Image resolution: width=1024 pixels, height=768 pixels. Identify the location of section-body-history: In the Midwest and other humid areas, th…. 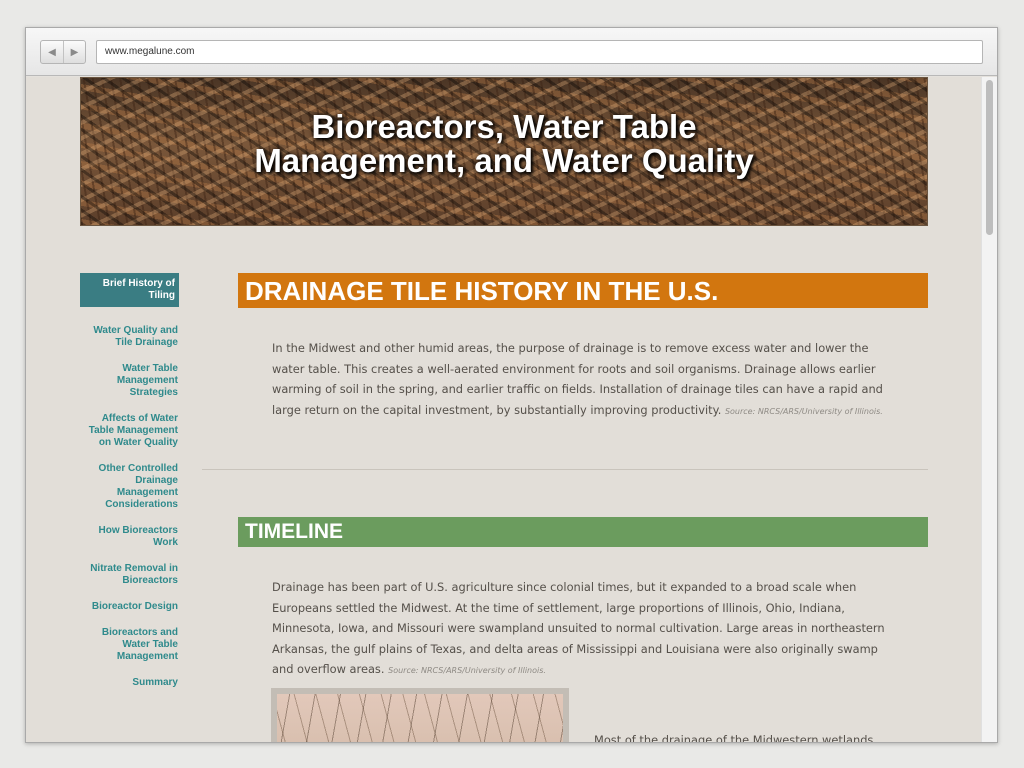
(583, 380).